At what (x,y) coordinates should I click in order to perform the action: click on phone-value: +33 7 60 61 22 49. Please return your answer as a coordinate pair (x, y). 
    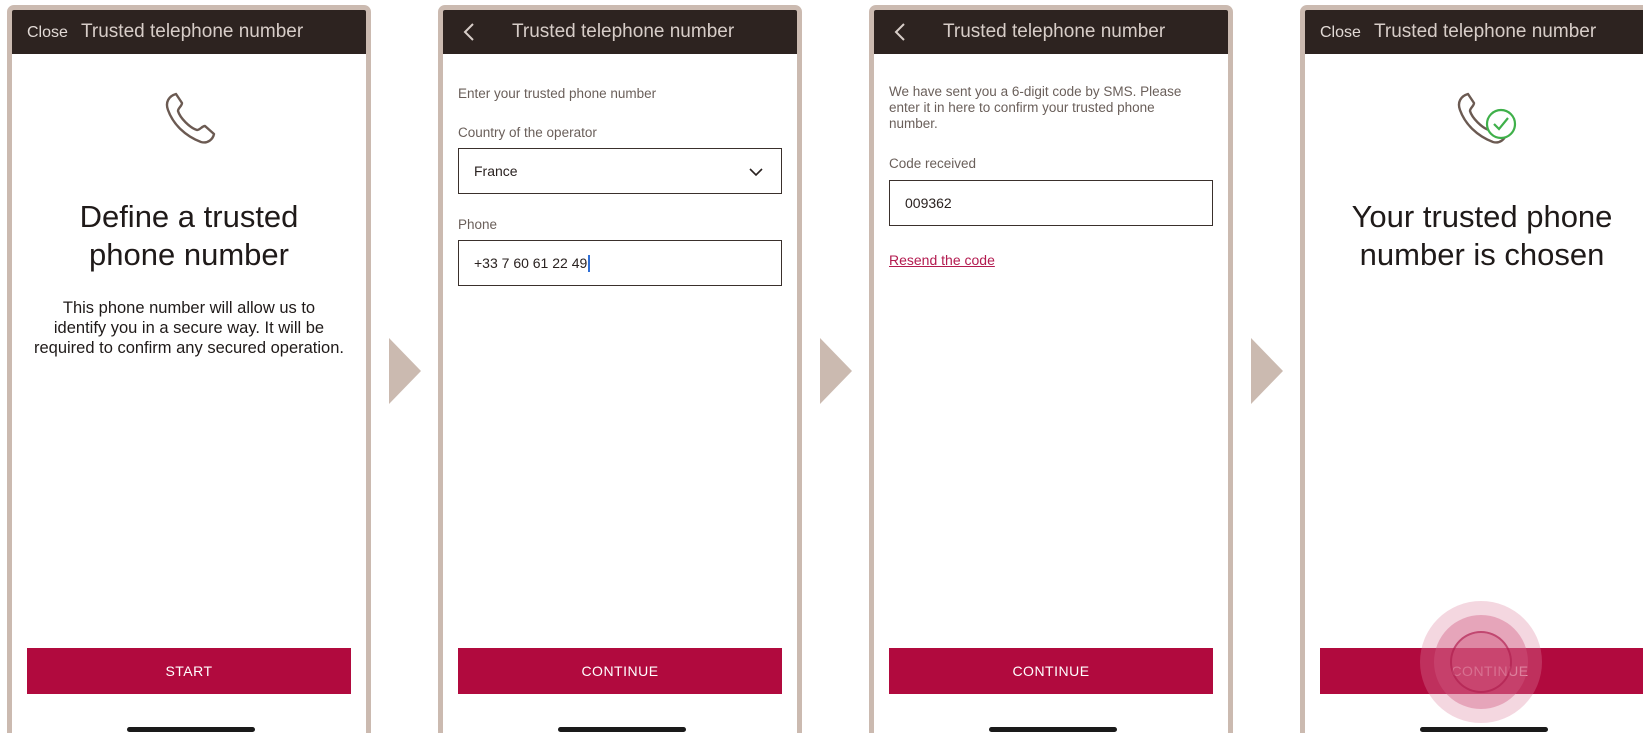
    Looking at the image, I should click on (531, 263).